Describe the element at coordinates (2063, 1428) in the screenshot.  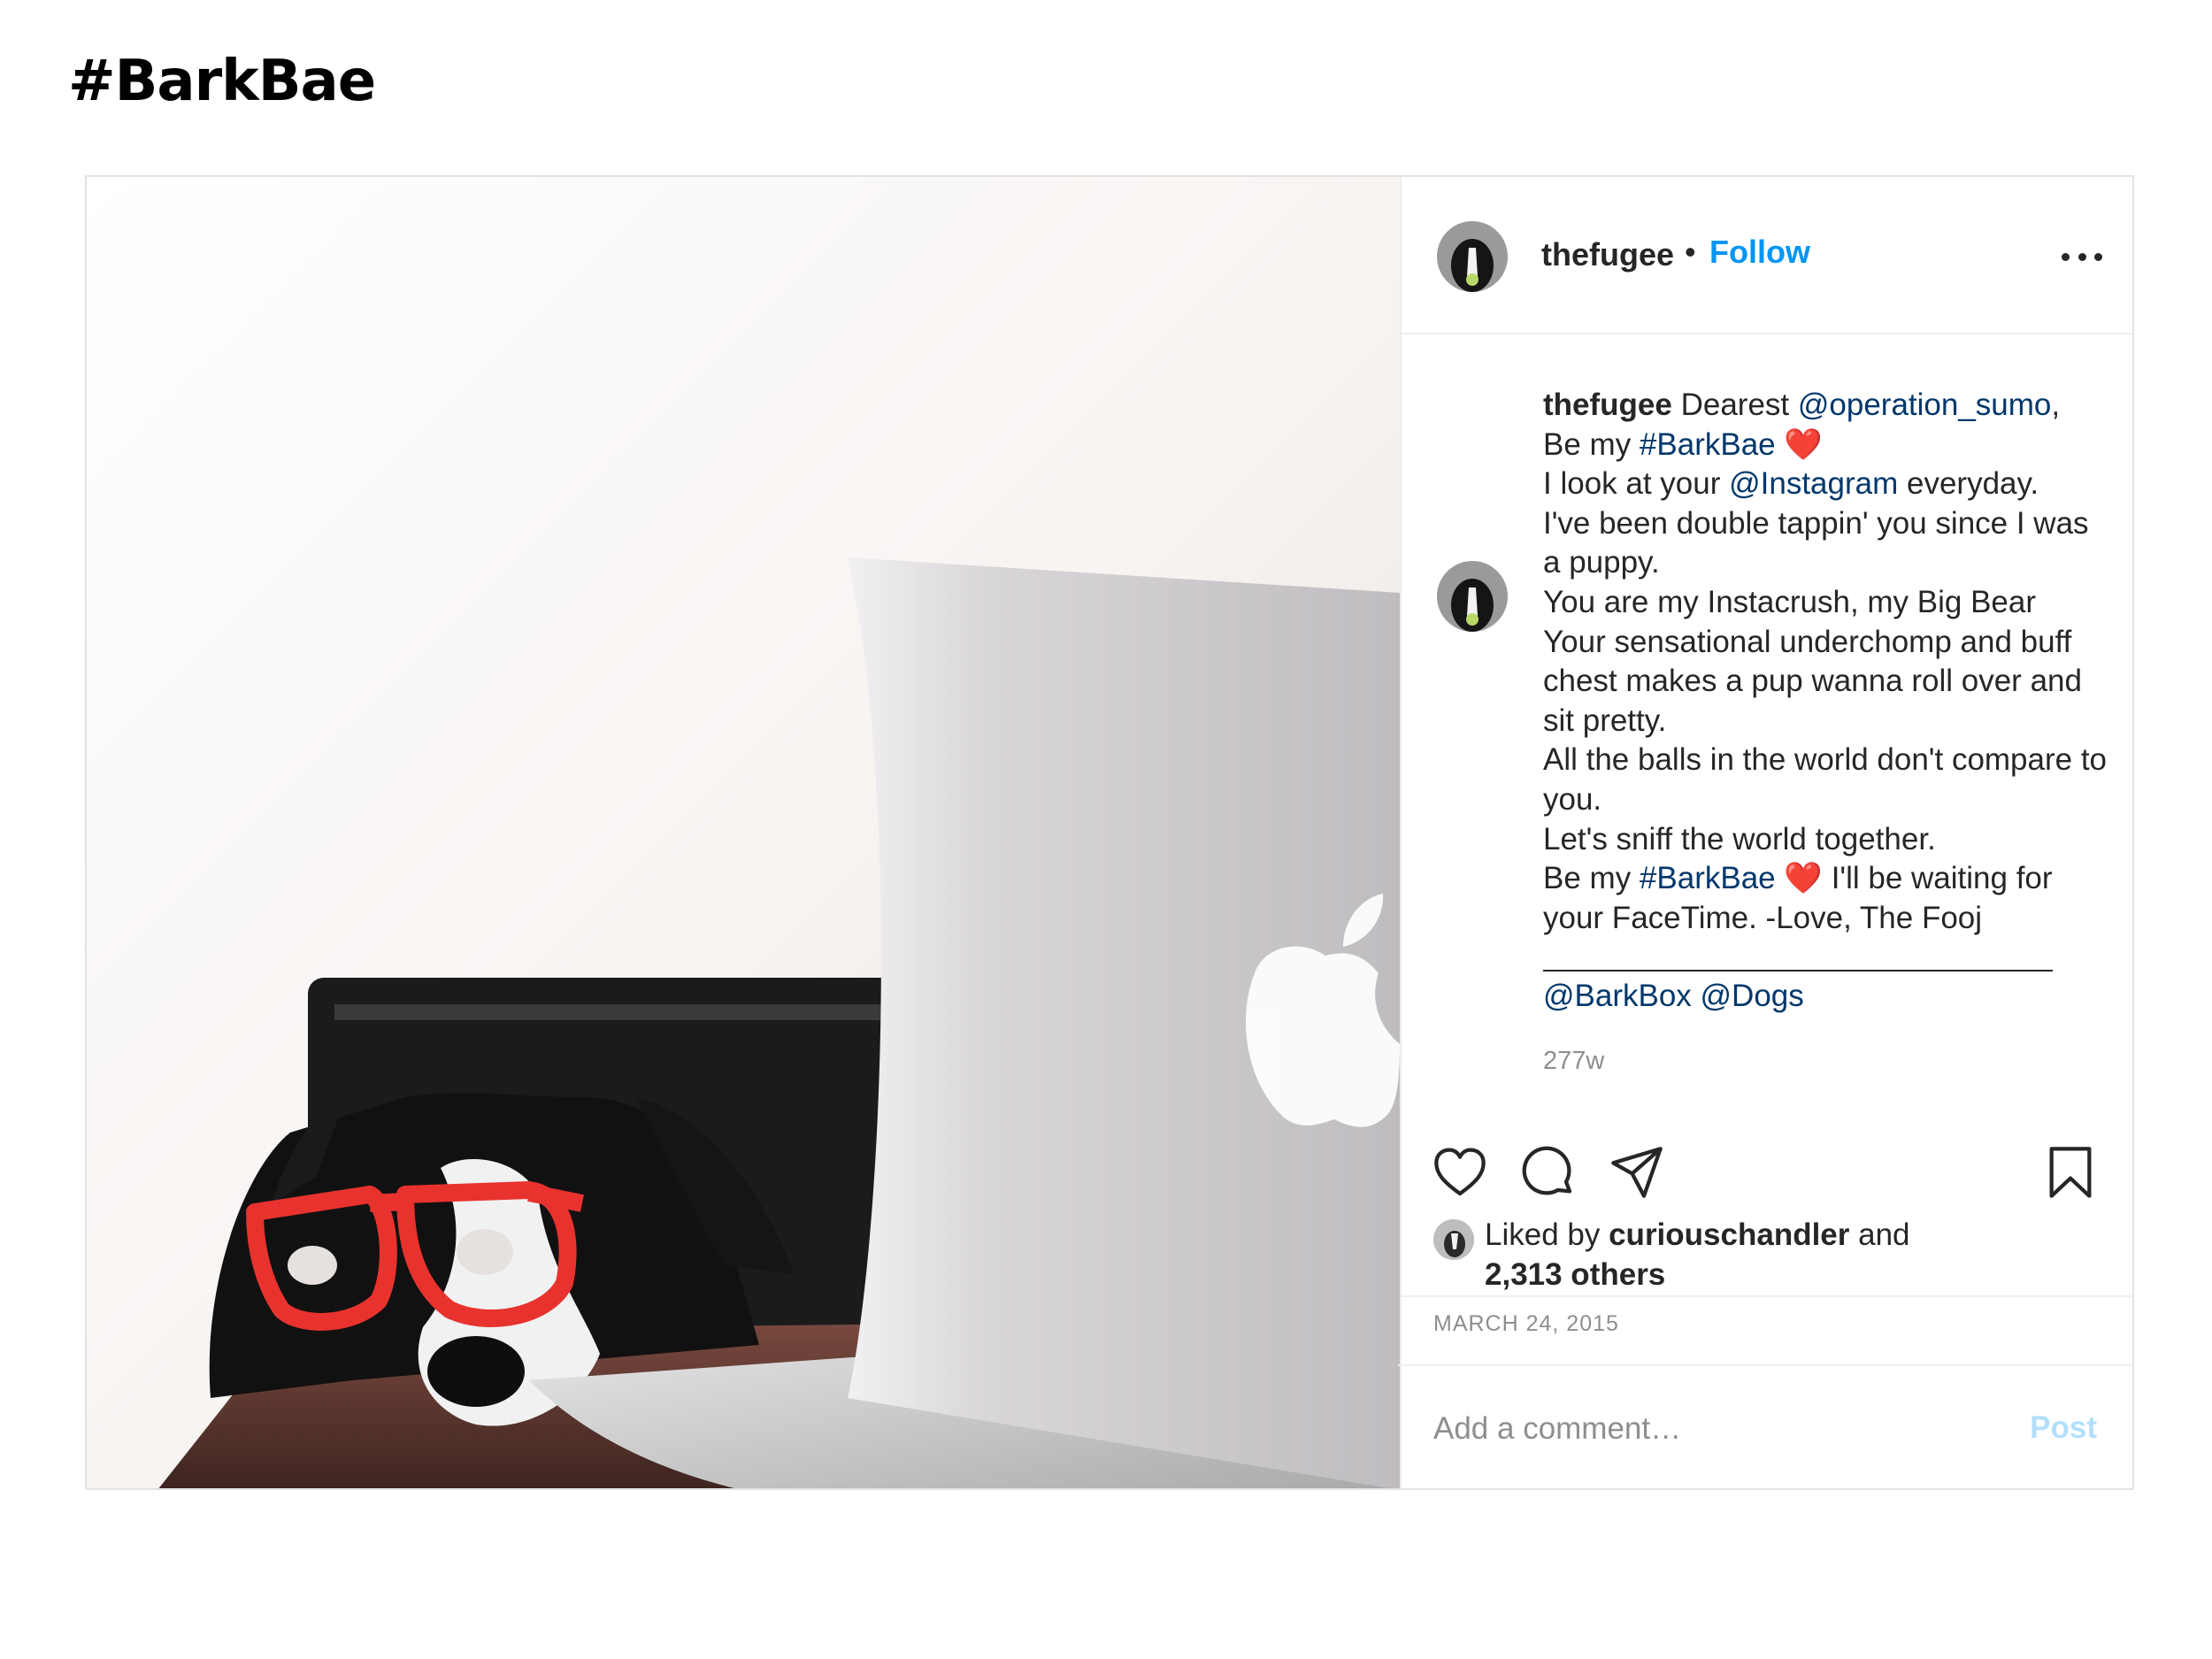
I see `post-comment-button: Post` at that location.